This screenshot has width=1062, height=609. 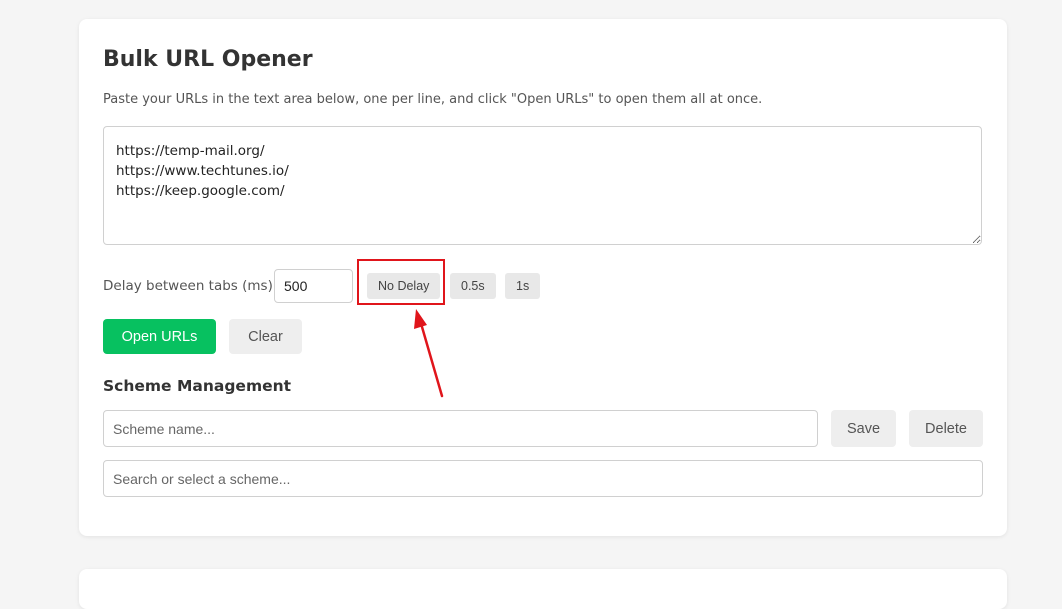 I want to click on open-urls-button: Open URLs, so click(x=159, y=336).